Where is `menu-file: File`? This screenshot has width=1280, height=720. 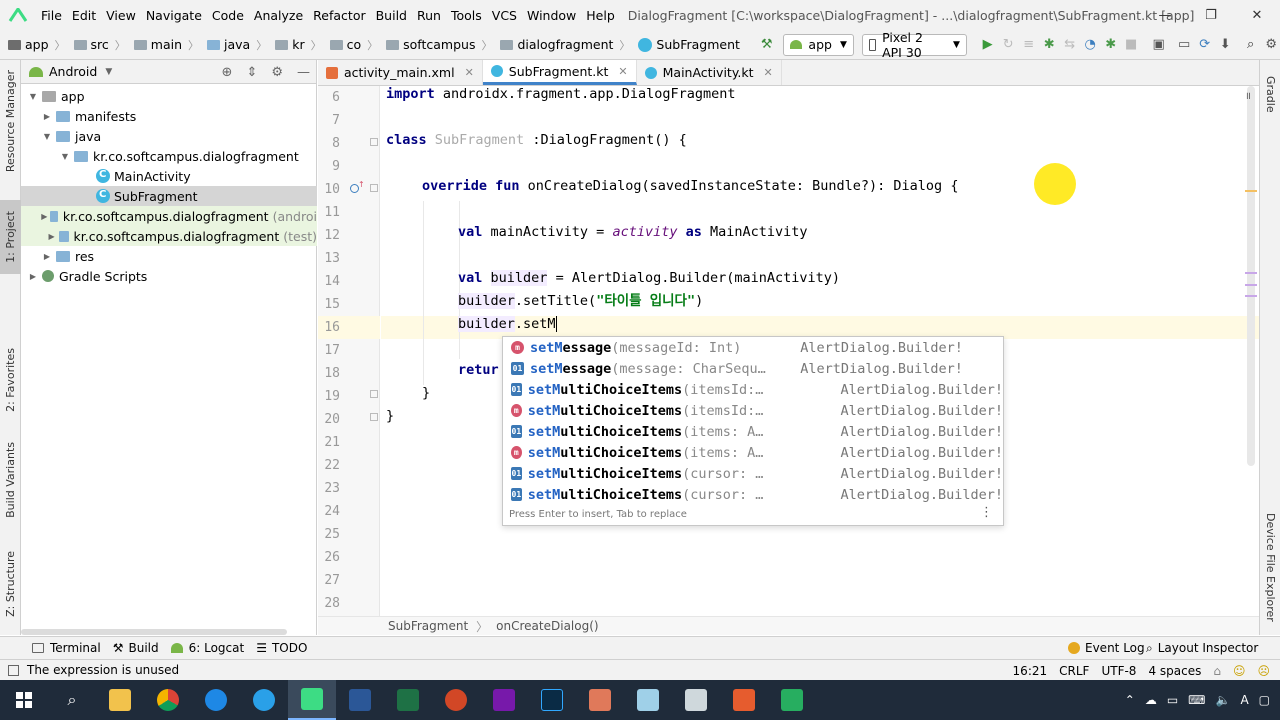
menu-file: File is located at coordinates (51, 15).